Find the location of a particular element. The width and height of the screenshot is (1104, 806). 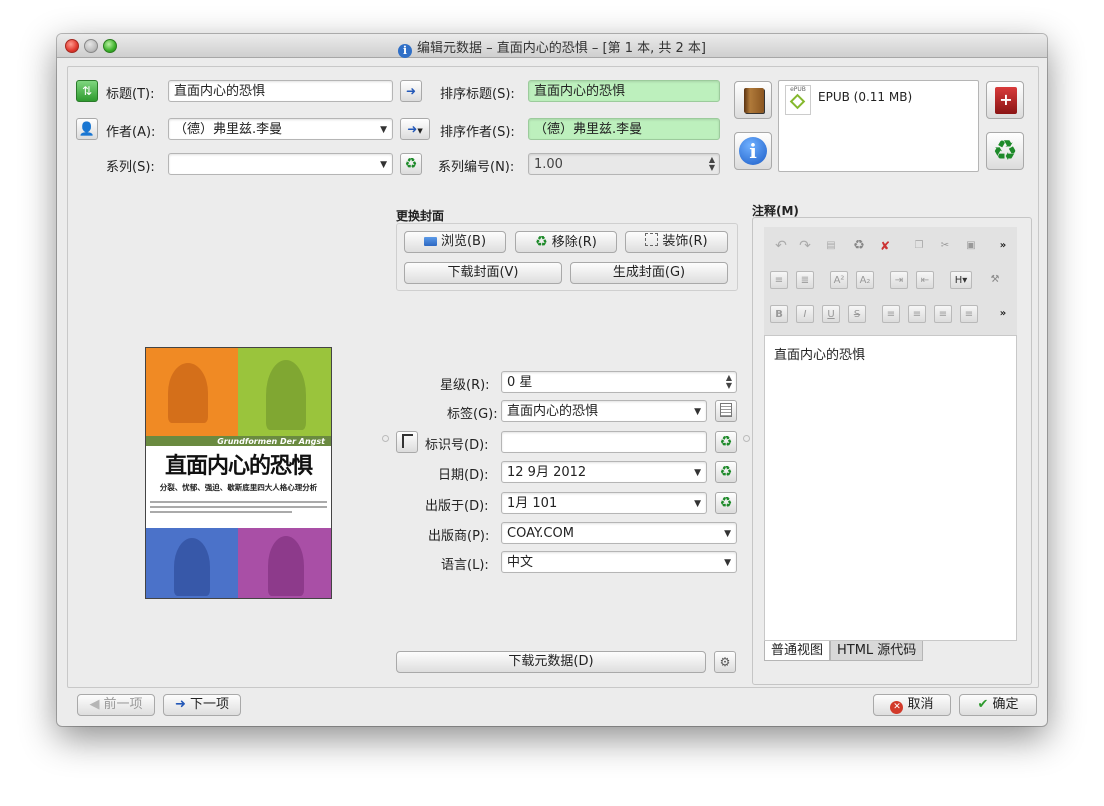

copy-title-to-sort-button: ➜ is located at coordinates (411, 91).